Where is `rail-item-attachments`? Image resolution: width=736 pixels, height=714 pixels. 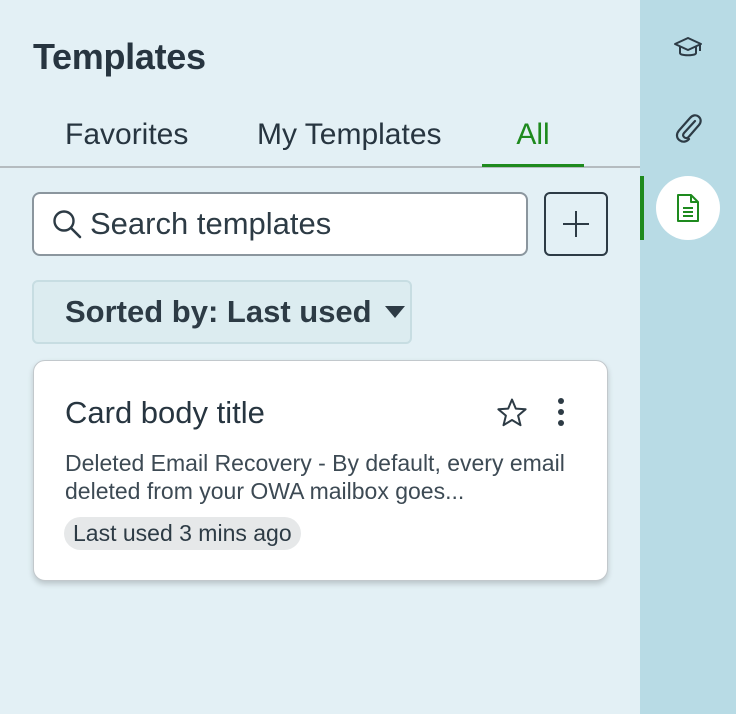 rail-item-attachments is located at coordinates (688, 128).